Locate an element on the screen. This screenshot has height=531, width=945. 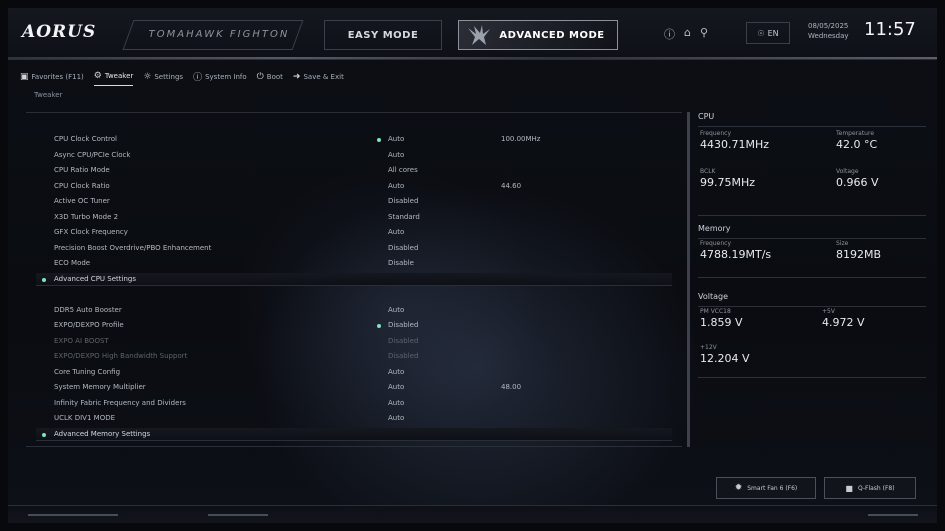
setting-current-value: 44.60 is located at coordinates (511, 185).